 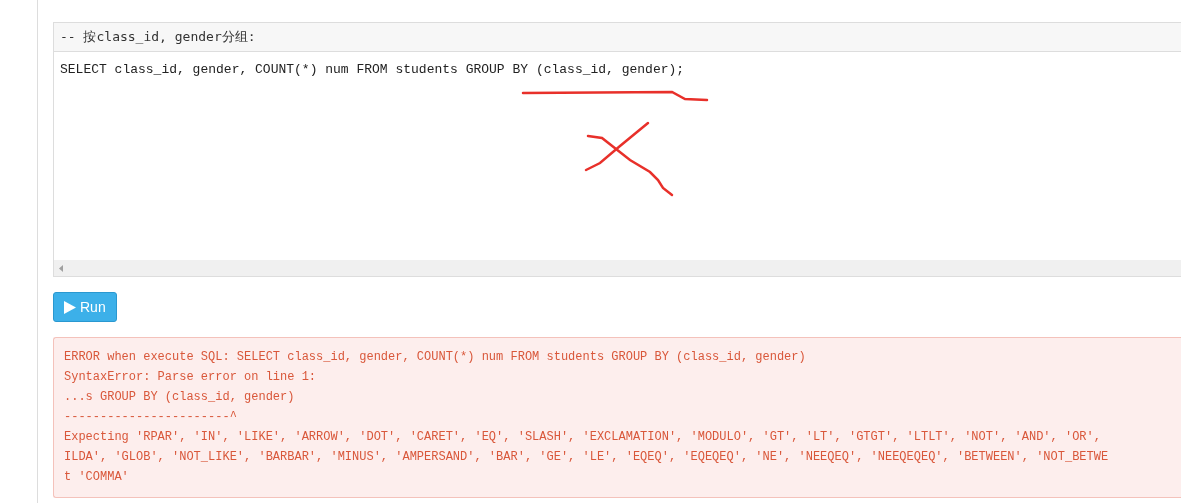 What do you see at coordinates (582, 437) in the screenshot?
I see `error-line: Expecting 'RPAR', 'IN', 'LIKE', 'ARROW', 'DOT', 'CARET', 'EQ', 'SLASH', 'EXCLAMATION', 'MODULO', 'GT', 'LT', 'GTGT', 'LTLT', 'NOT', 'AND', 'OR',` at bounding box center [582, 437].